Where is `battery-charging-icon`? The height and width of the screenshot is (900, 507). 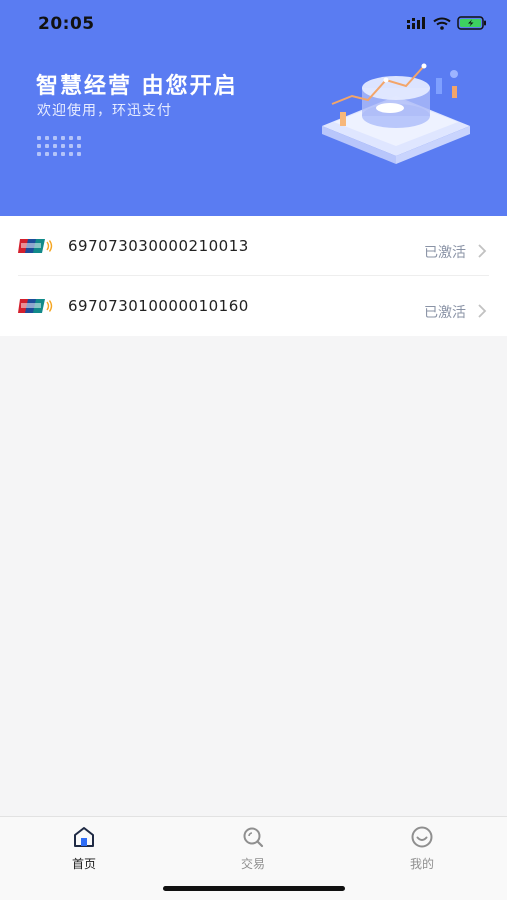
battery-charging-icon is located at coordinates (472, 23).